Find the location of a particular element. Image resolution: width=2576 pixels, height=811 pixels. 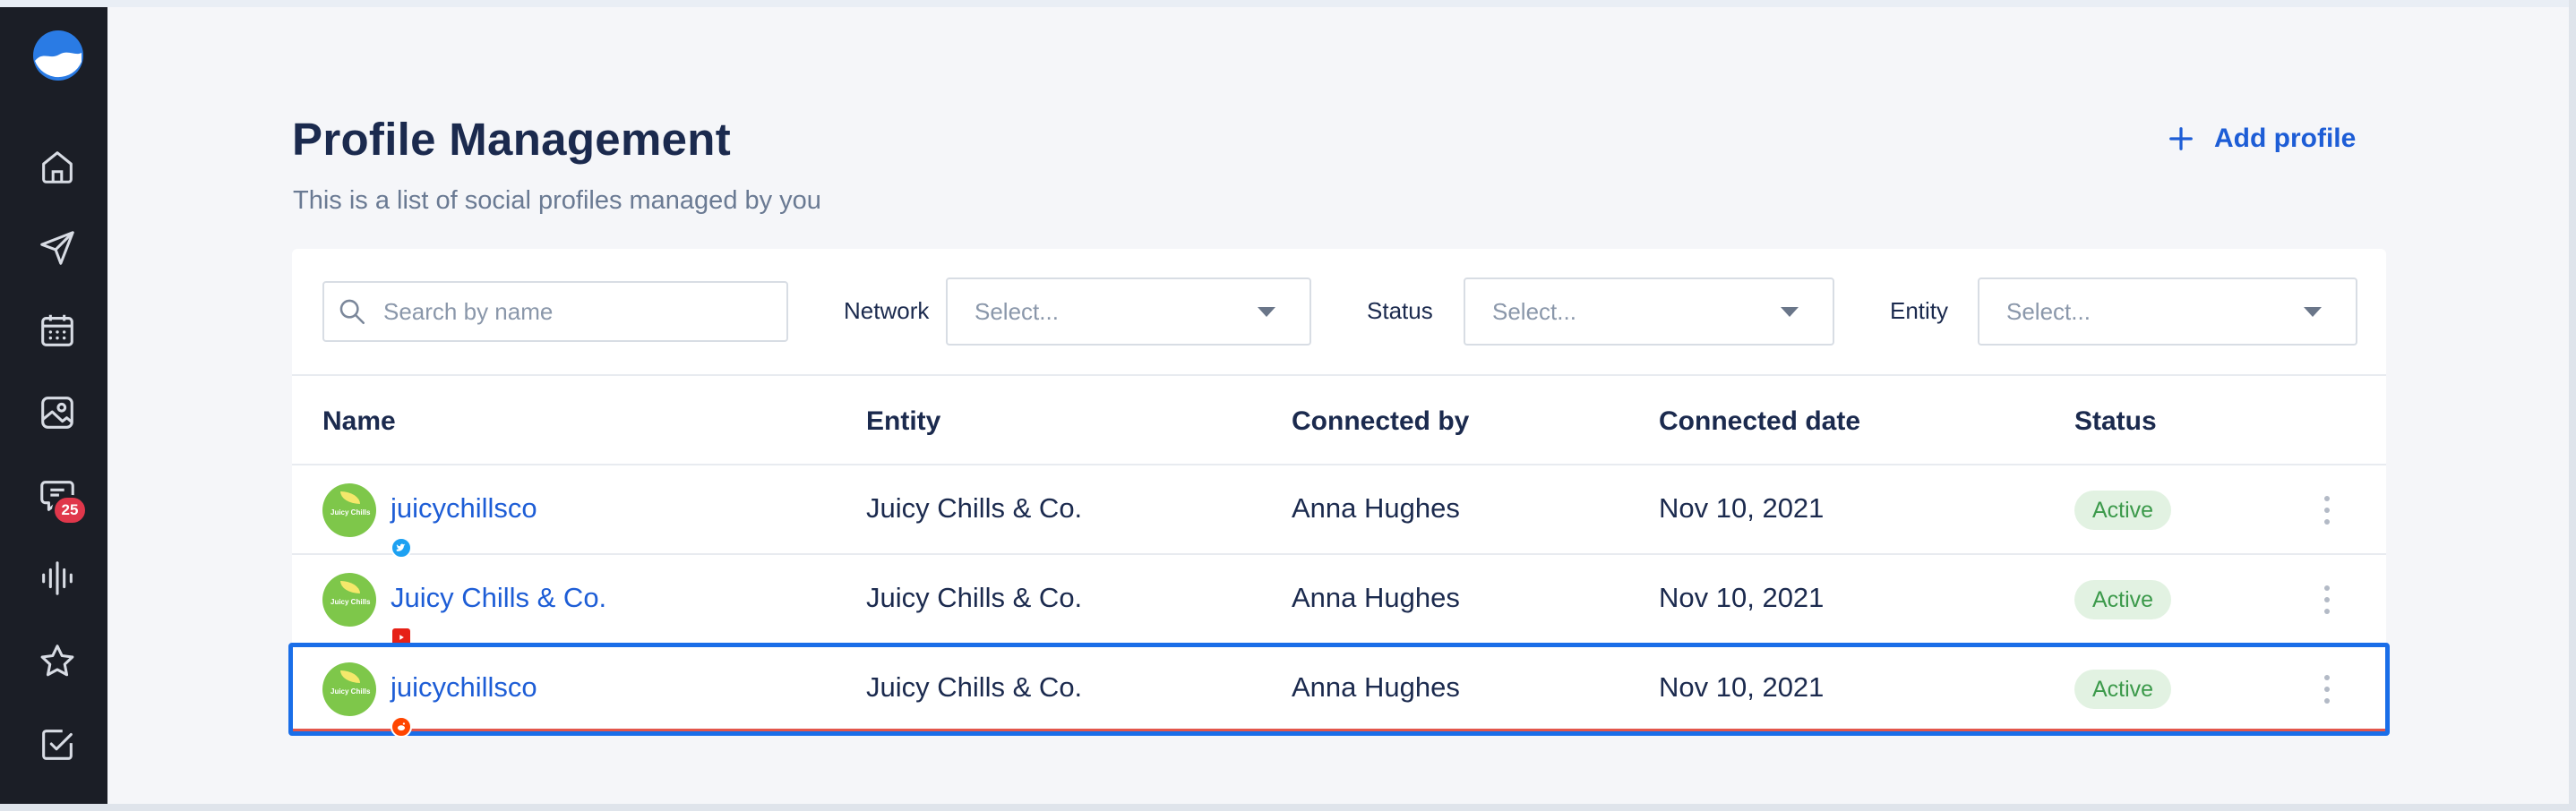

home-icon is located at coordinates (57, 167).